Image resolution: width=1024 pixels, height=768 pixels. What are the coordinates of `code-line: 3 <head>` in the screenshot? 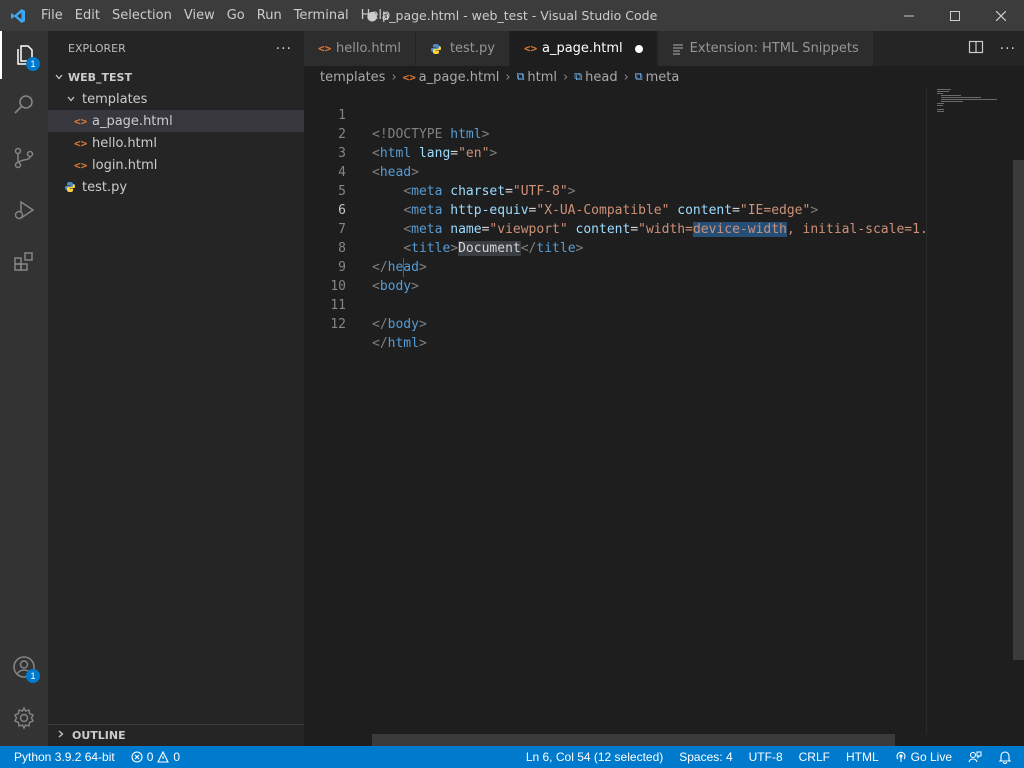 It's located at (615, 152).